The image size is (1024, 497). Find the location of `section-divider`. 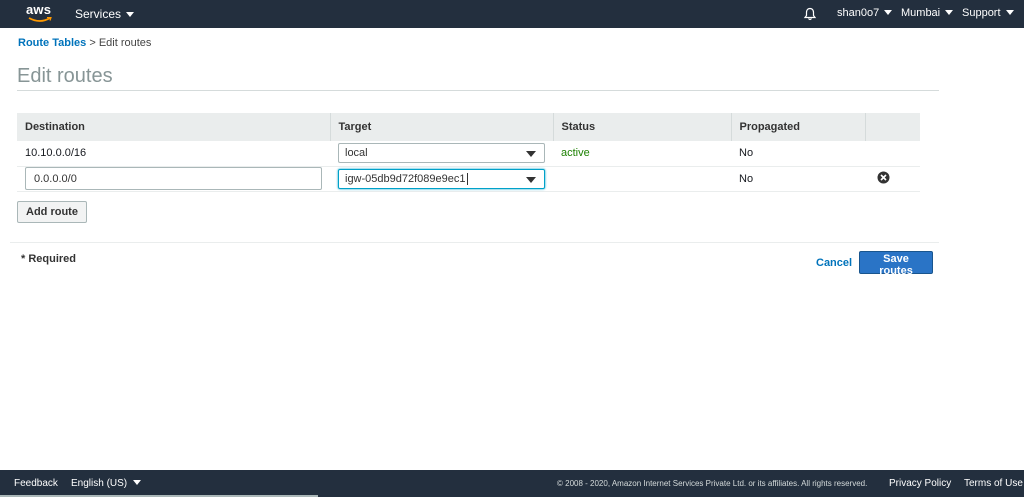

section-divider is located at coordinates (474, 242).